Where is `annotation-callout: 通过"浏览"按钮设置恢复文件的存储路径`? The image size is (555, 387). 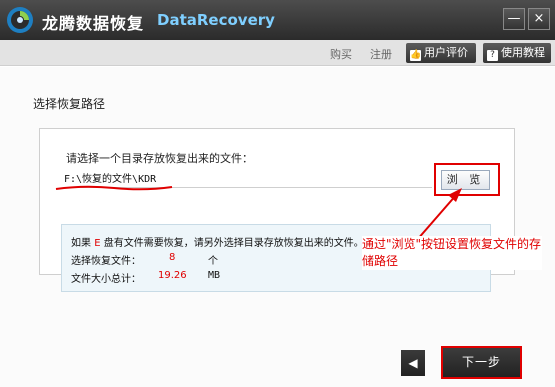 annotation-callout: 通过"浏览"按钮设置恢复文件的存储路径 is located at coordinates (452, 253).